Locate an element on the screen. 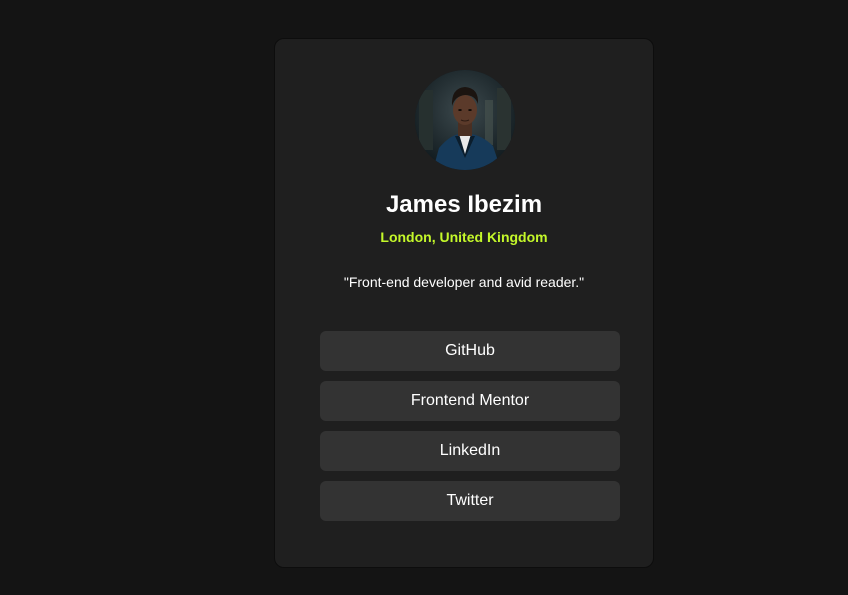 Image resolution: width=848 pixels, height=595 pixels. profile-name: James Ibezim is located at coordinates (464, 204).